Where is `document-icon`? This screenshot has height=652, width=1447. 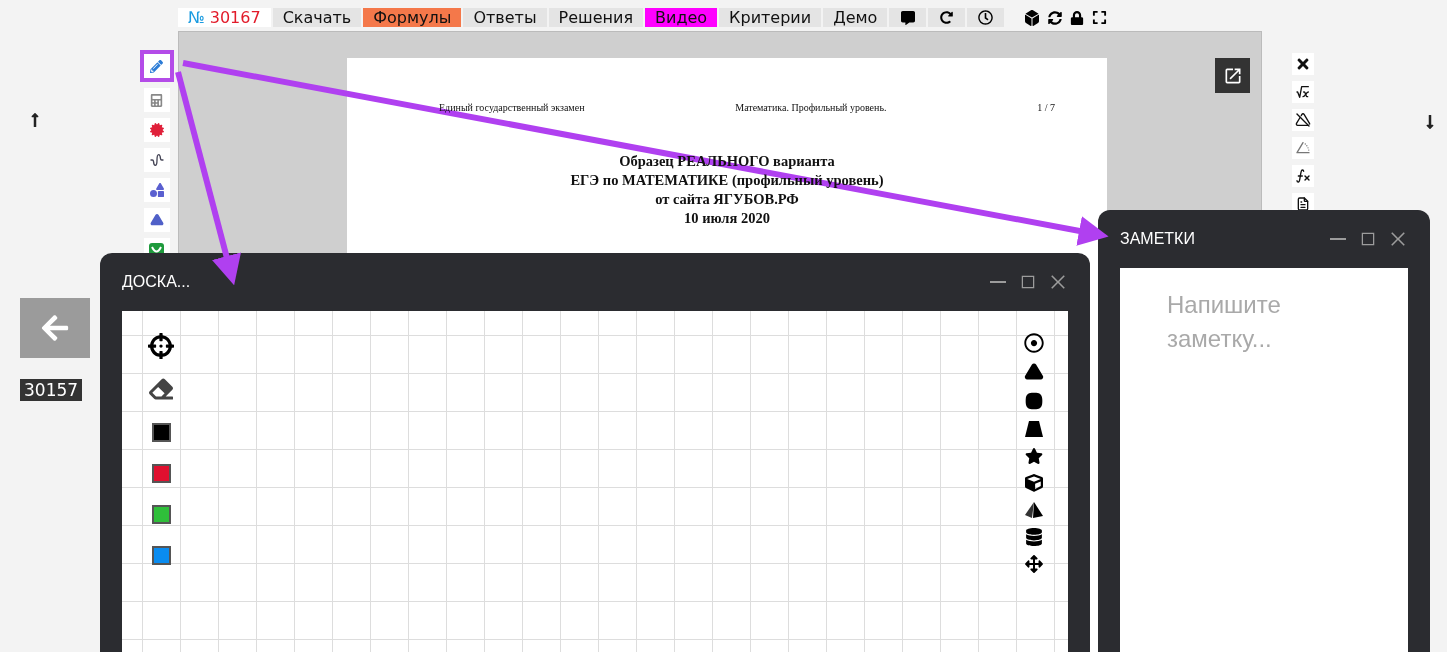 document-icon is located at coordinates (1303, 204).